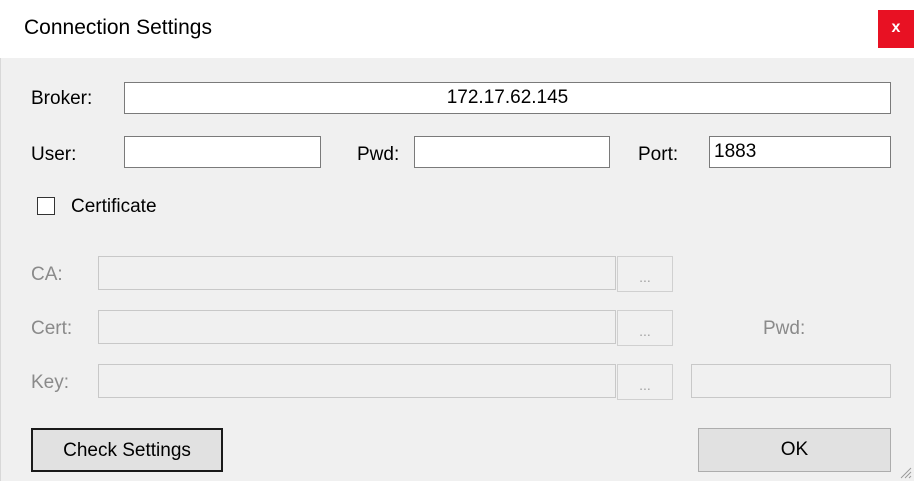 The width and height of the screenshot is (914, 481). I want to click on port-input, so click(800, 152).